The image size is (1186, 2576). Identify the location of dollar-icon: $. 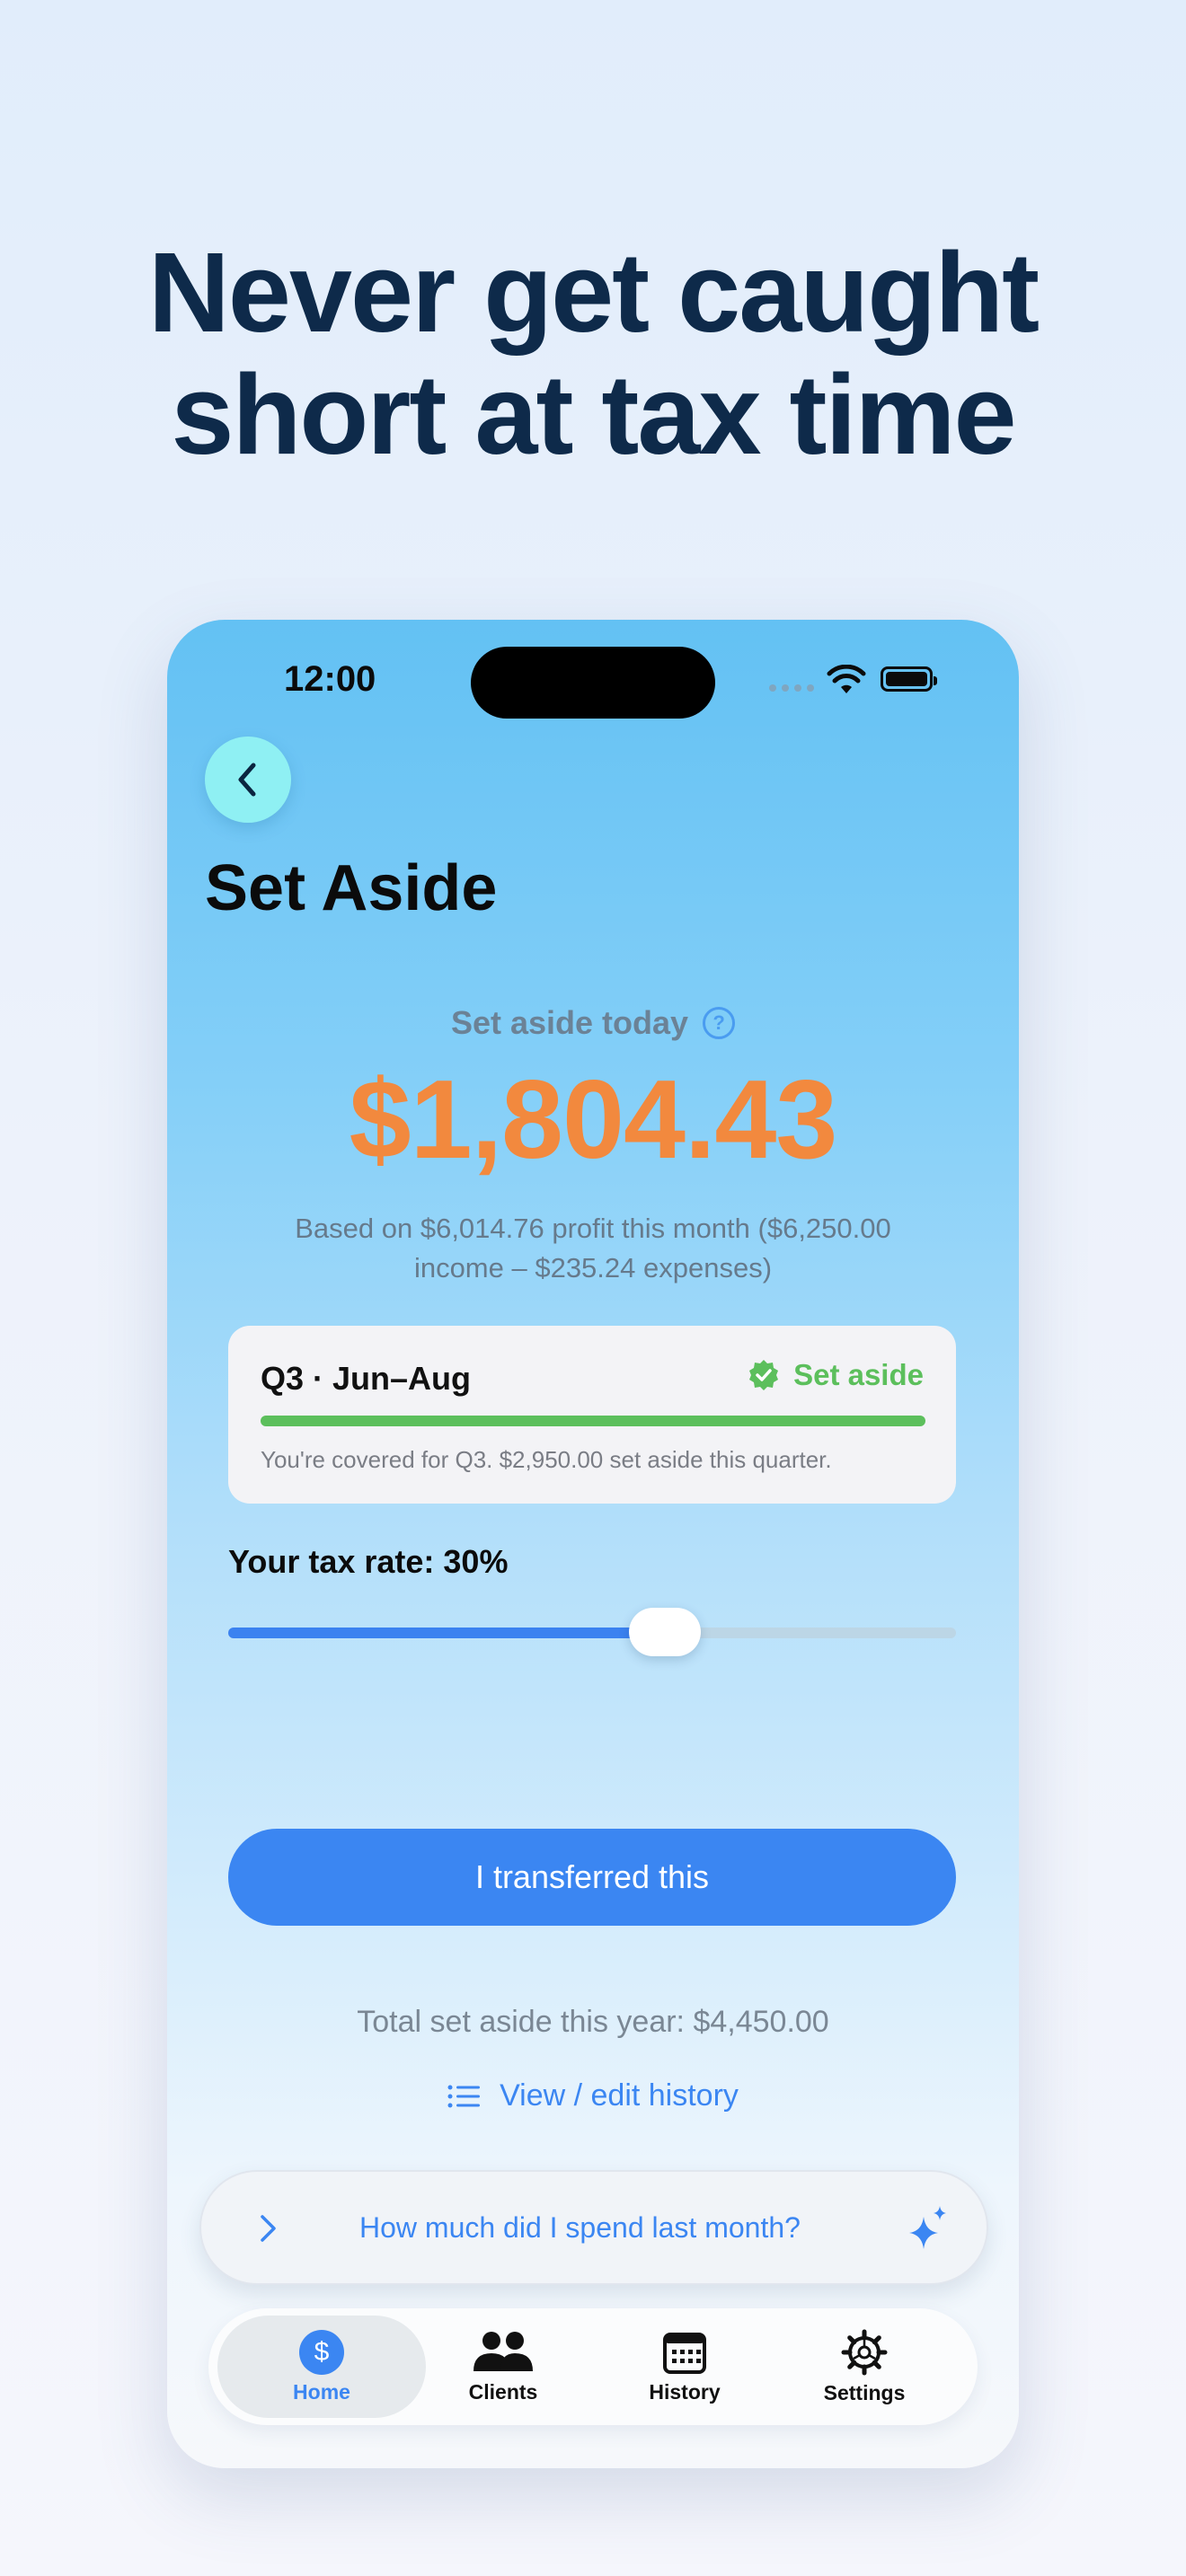
(321, 2352).